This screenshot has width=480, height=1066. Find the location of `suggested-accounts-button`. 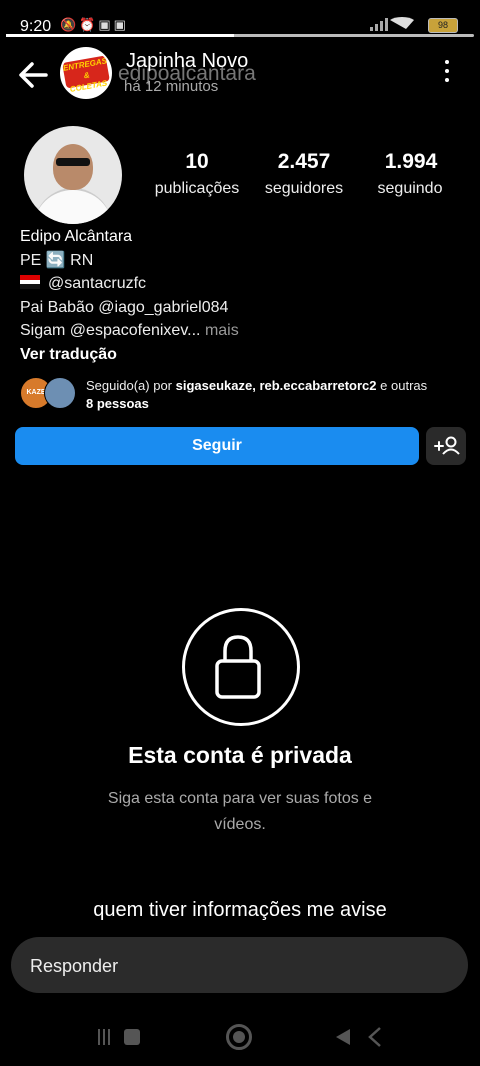

suggested-accounts-button is located at coordinates (446, 446).